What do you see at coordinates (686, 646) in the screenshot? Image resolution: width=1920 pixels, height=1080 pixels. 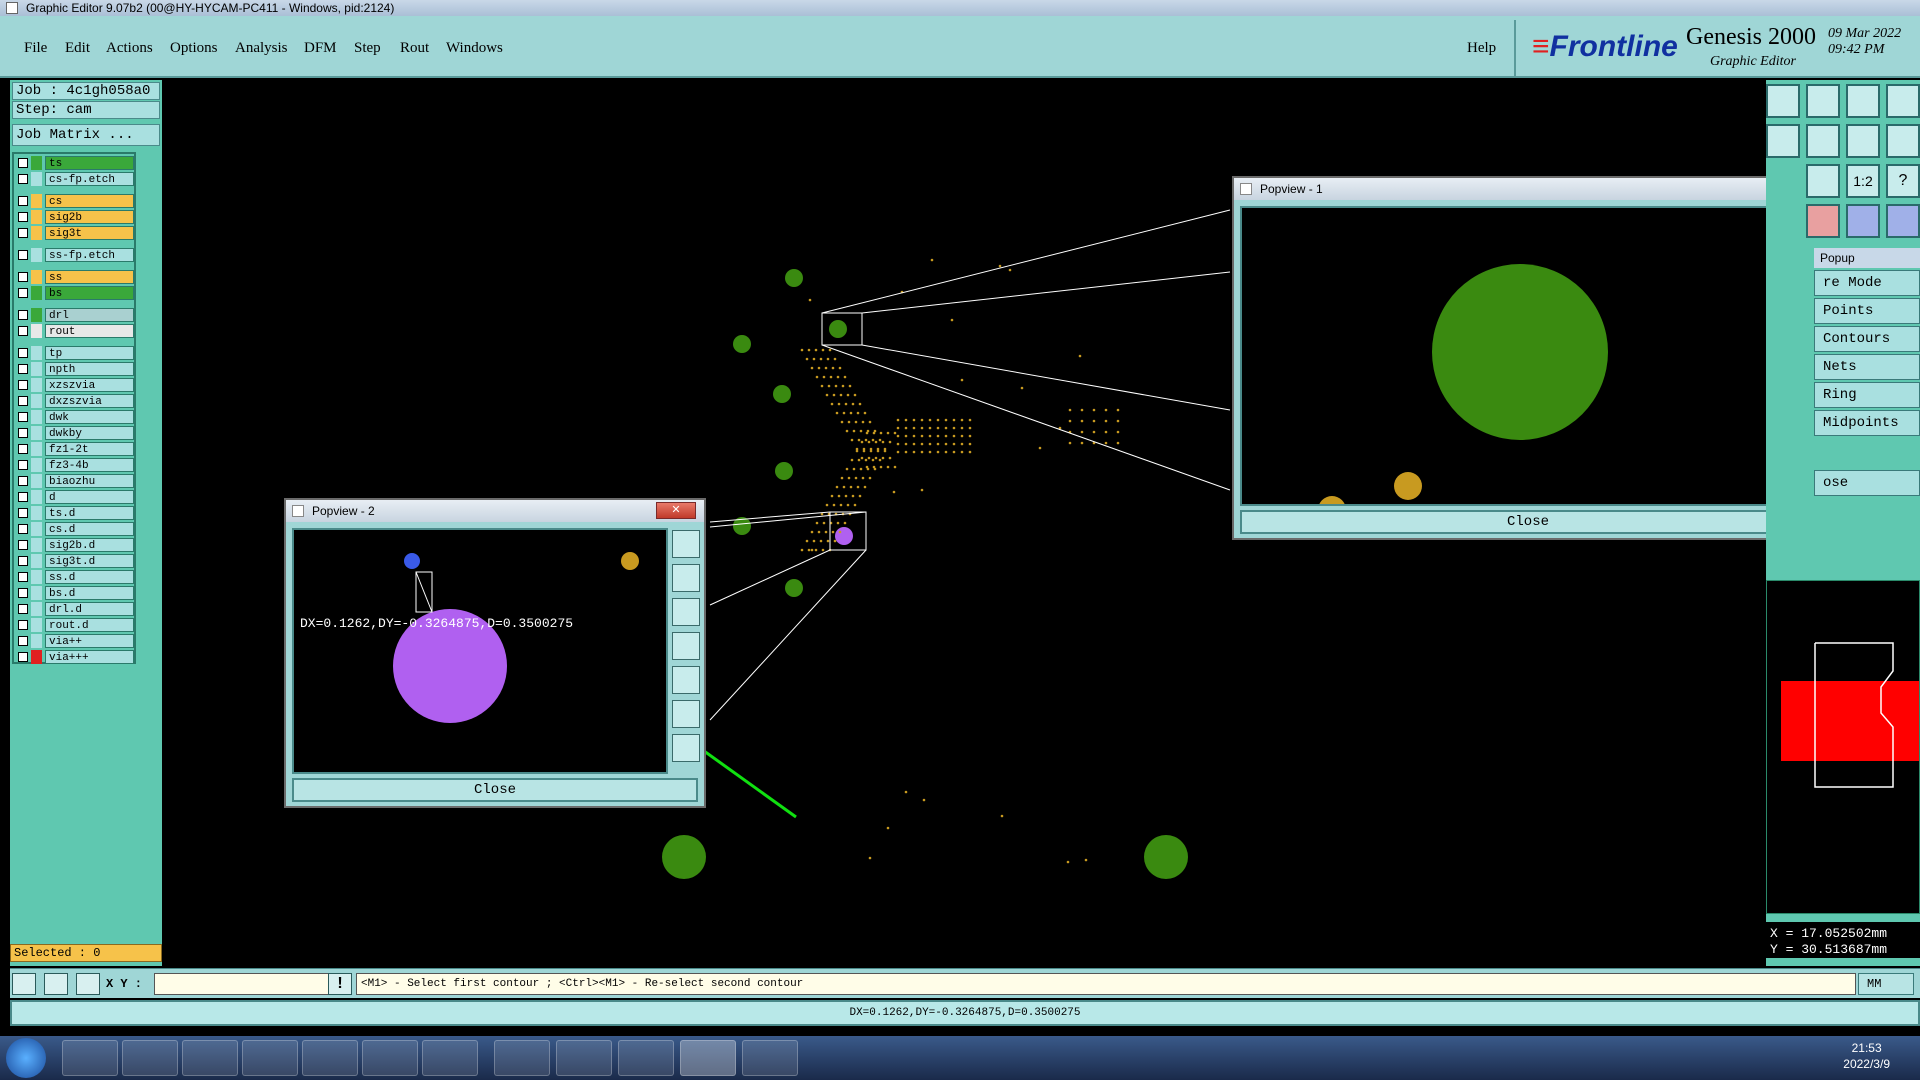 I see `pan-left-icon` at bounding box center [686, 646].